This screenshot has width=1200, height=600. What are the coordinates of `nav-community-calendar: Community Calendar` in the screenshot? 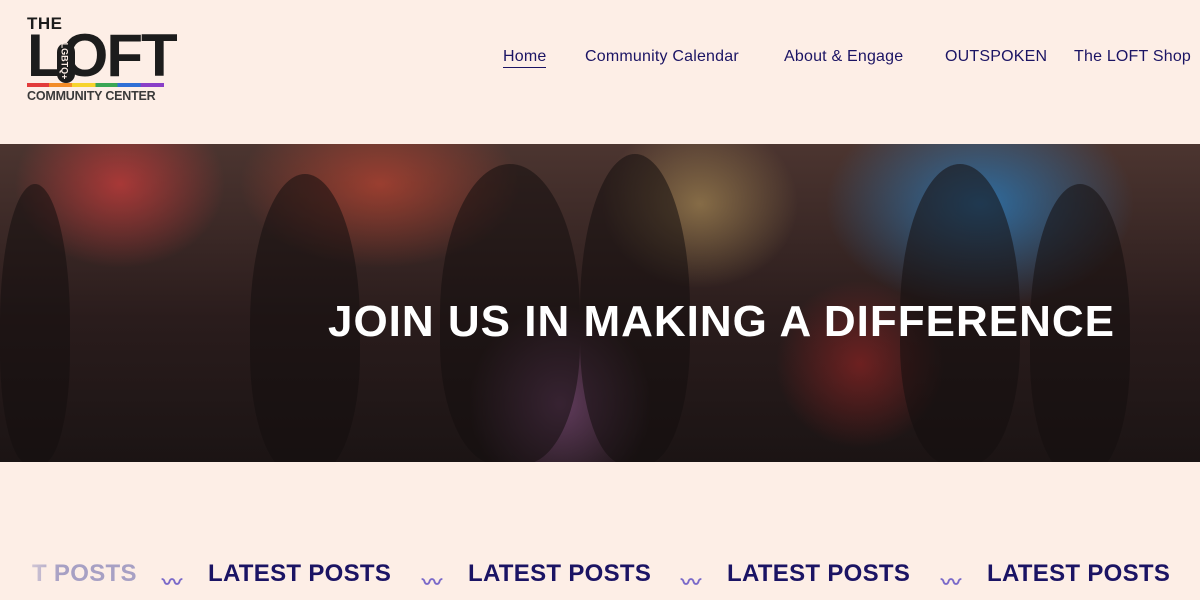 It's located at (662, 57).